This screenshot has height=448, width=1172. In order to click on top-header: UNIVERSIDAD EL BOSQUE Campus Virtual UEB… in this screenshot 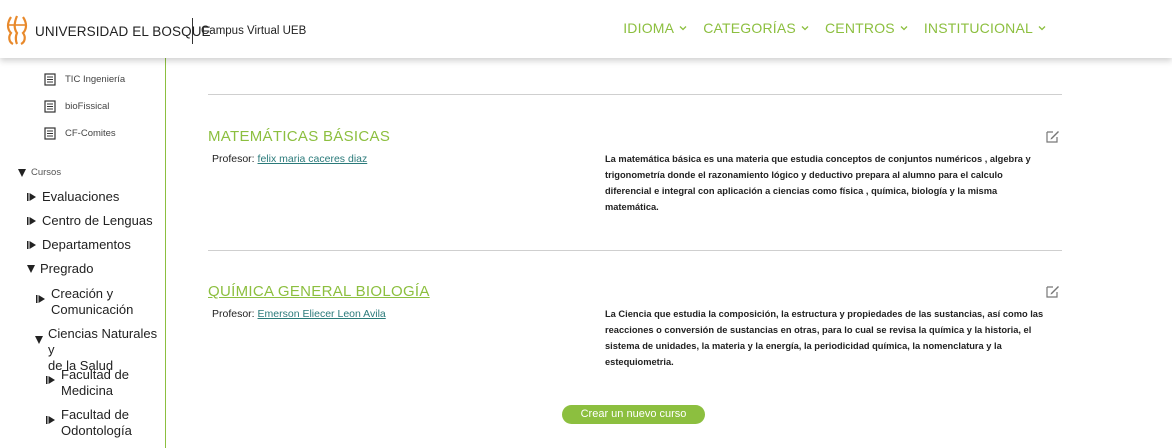, I will do `click(586, 29)`.